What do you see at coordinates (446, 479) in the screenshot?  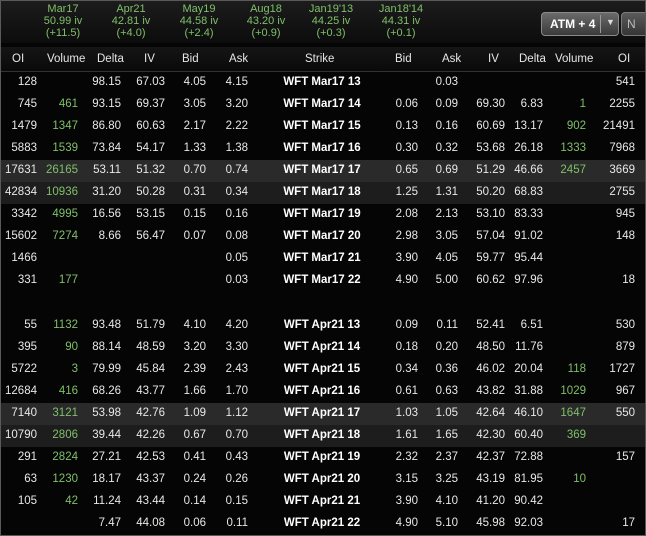 I see `cell-p-ask: 3.25` at bounding box center [446, 479].